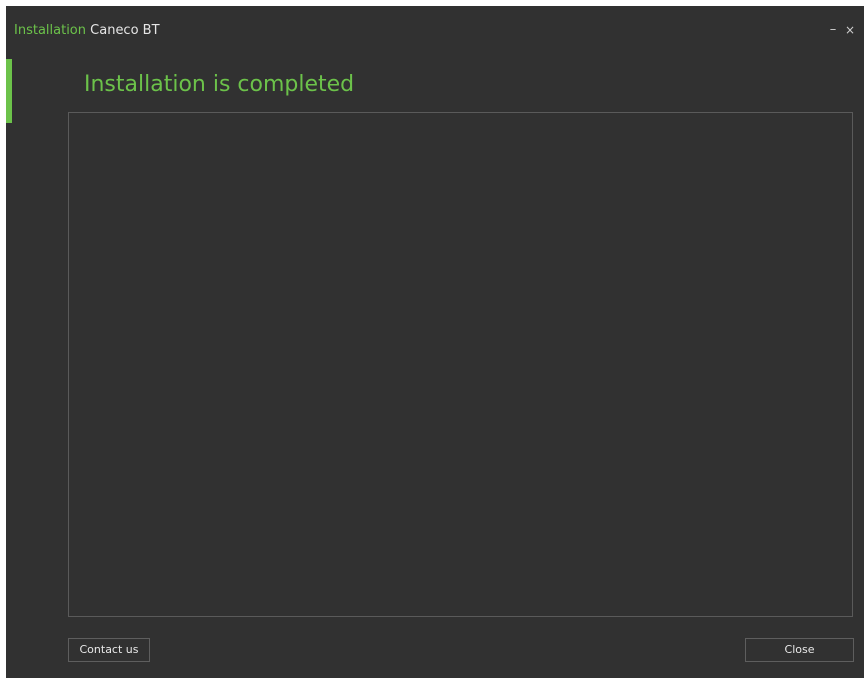 This screenshot has width=864, height=678. What do you see at coordinates (850, 30) in the screenshot?
I see `close-icon: ×` at bounding box center [850, 30].